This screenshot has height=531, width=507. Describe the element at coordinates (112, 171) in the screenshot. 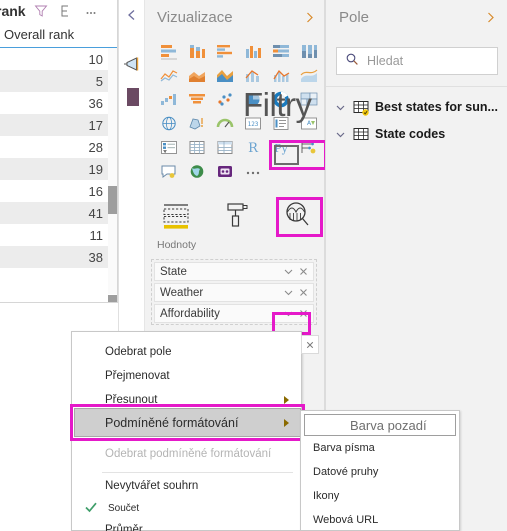

I see `table-scrollbar-track` at that location.